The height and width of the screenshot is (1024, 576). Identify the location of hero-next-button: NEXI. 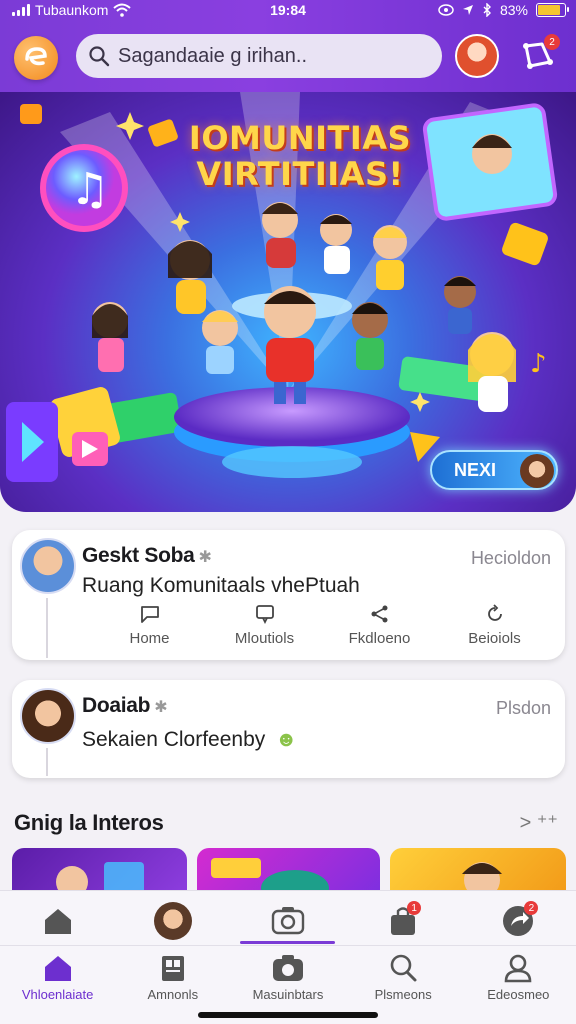
(494, 470).